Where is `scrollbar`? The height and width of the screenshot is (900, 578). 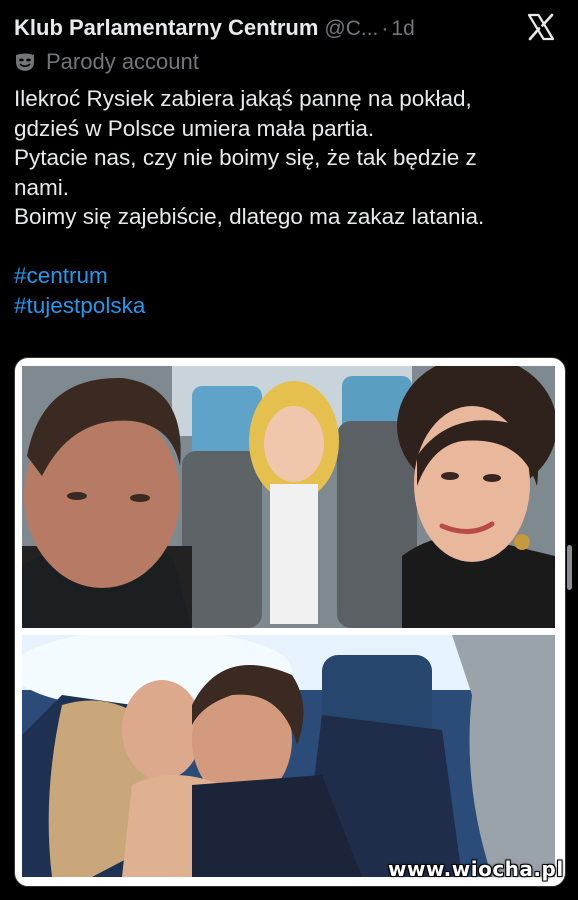
scrollbar is located at coordinates (569, 567).